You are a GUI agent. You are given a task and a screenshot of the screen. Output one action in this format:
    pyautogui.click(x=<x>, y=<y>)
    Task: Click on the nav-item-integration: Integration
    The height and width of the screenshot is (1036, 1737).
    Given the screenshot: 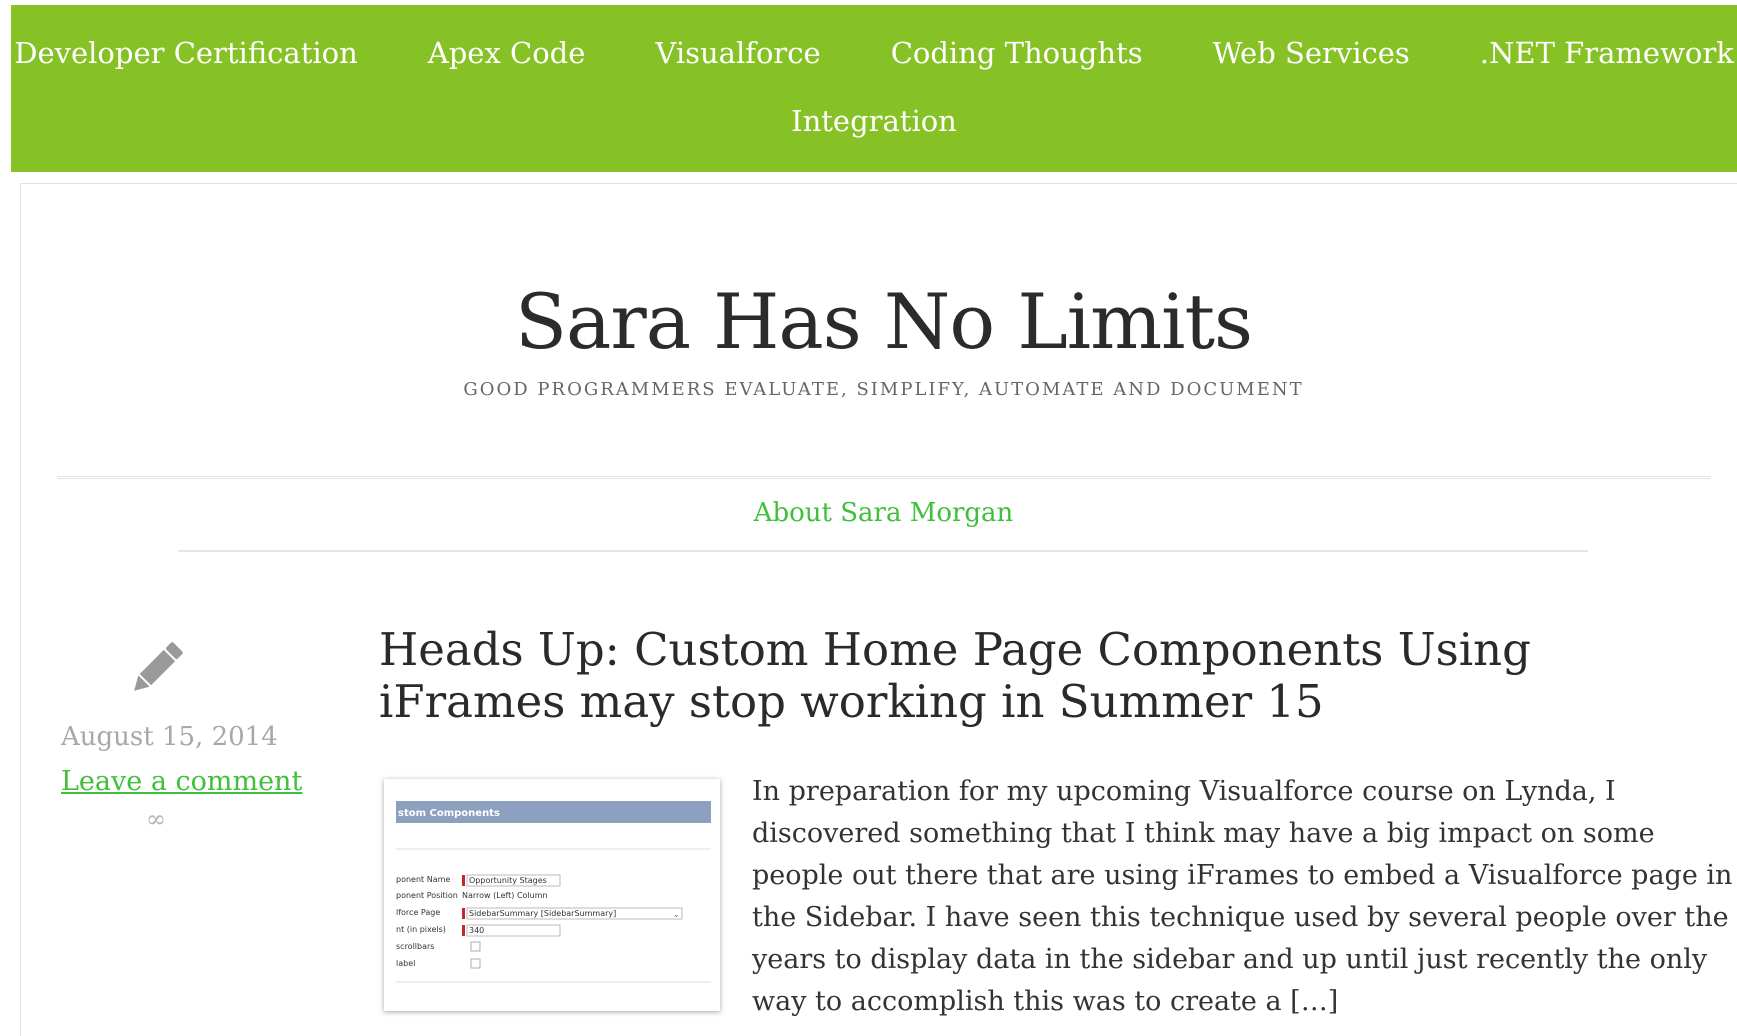 What is the action you would take?
    pyautogui.click(x=874, y=121)
    